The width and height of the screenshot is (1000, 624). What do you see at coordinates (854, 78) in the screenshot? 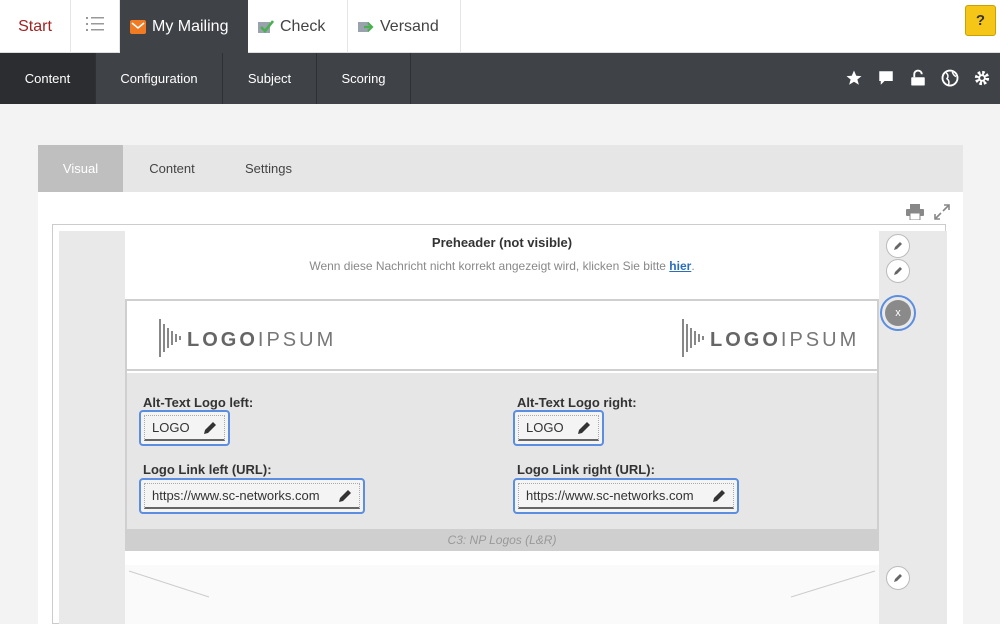
I see `star-icon` at bounding box center [854, 78].